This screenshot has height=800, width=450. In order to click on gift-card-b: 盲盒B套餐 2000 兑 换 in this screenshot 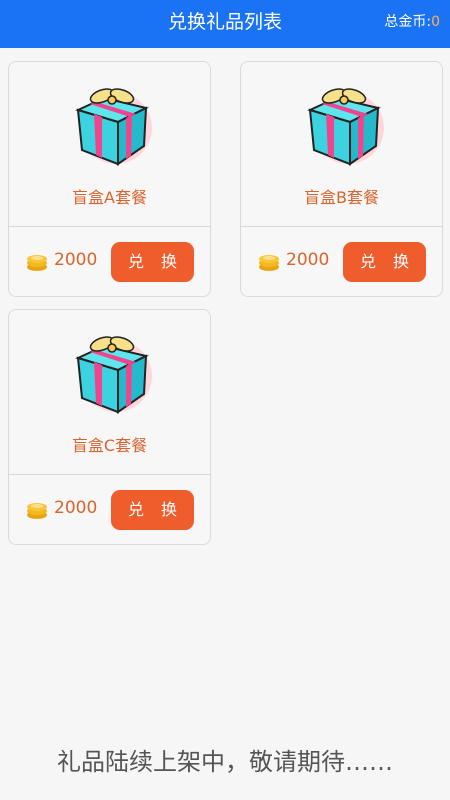, I will do `click(341, 179)`.